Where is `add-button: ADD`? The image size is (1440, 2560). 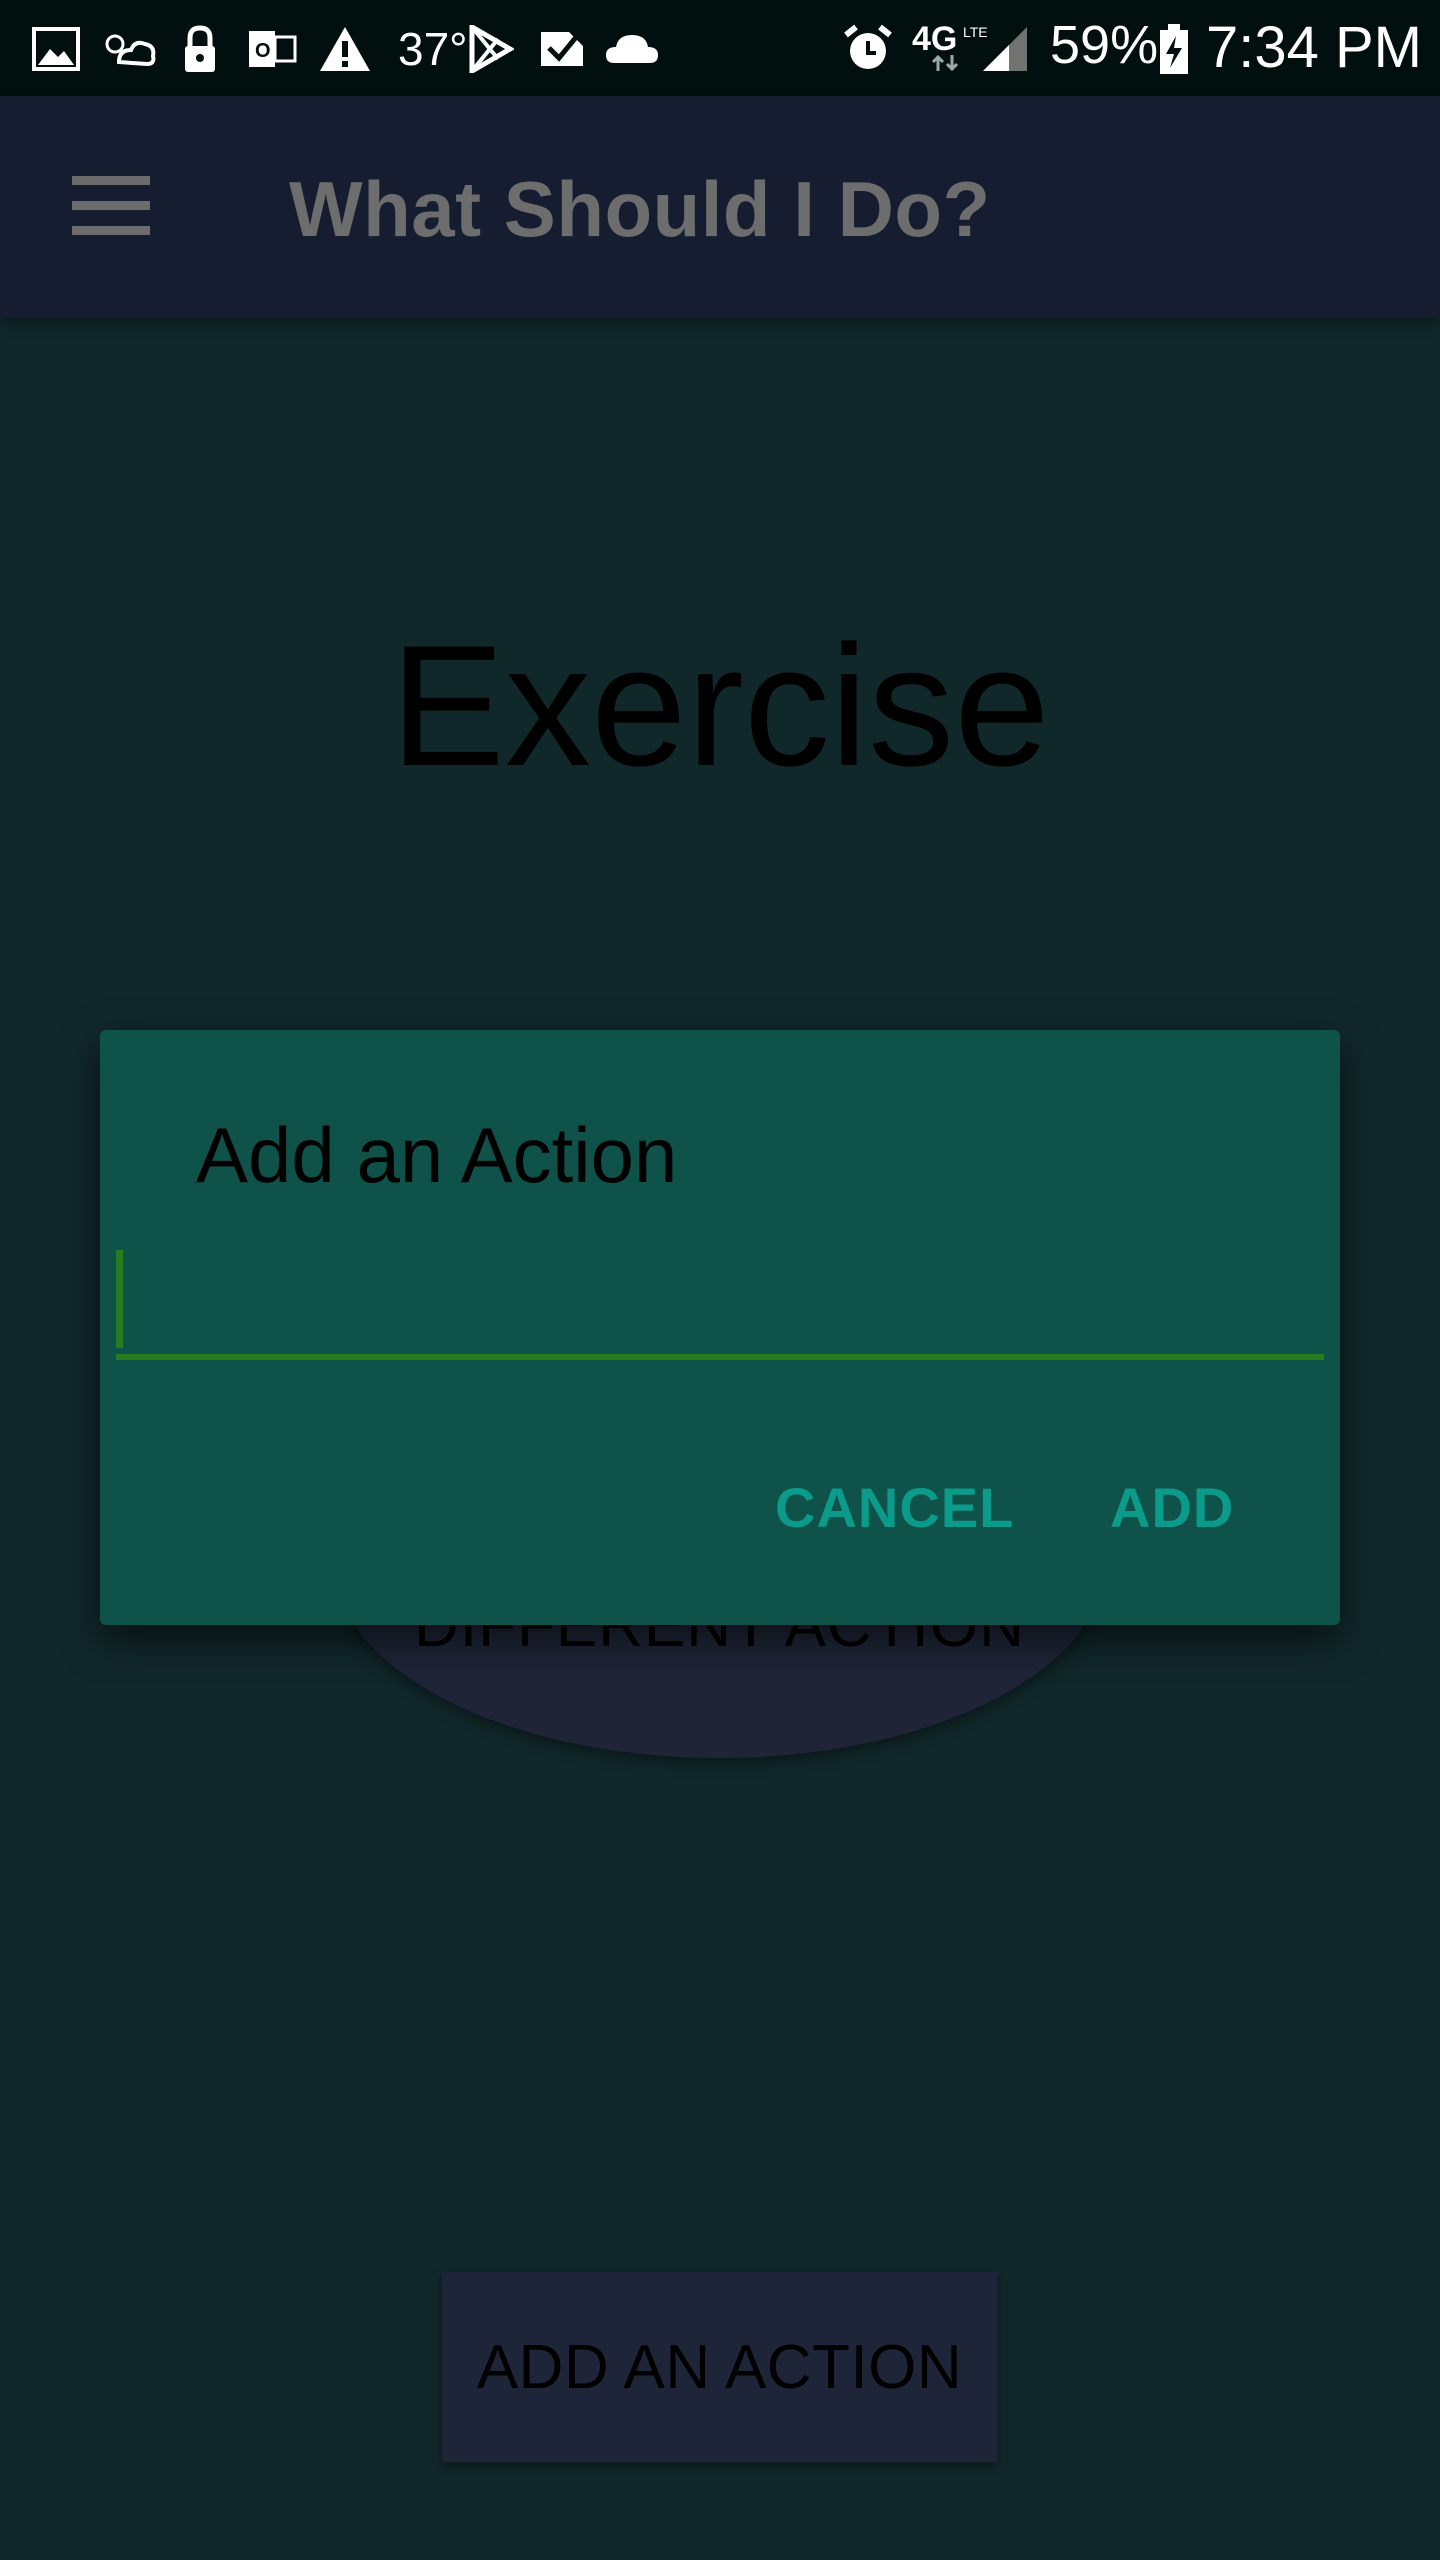
add-button: ADD is located at coordinates (1172, 1507).